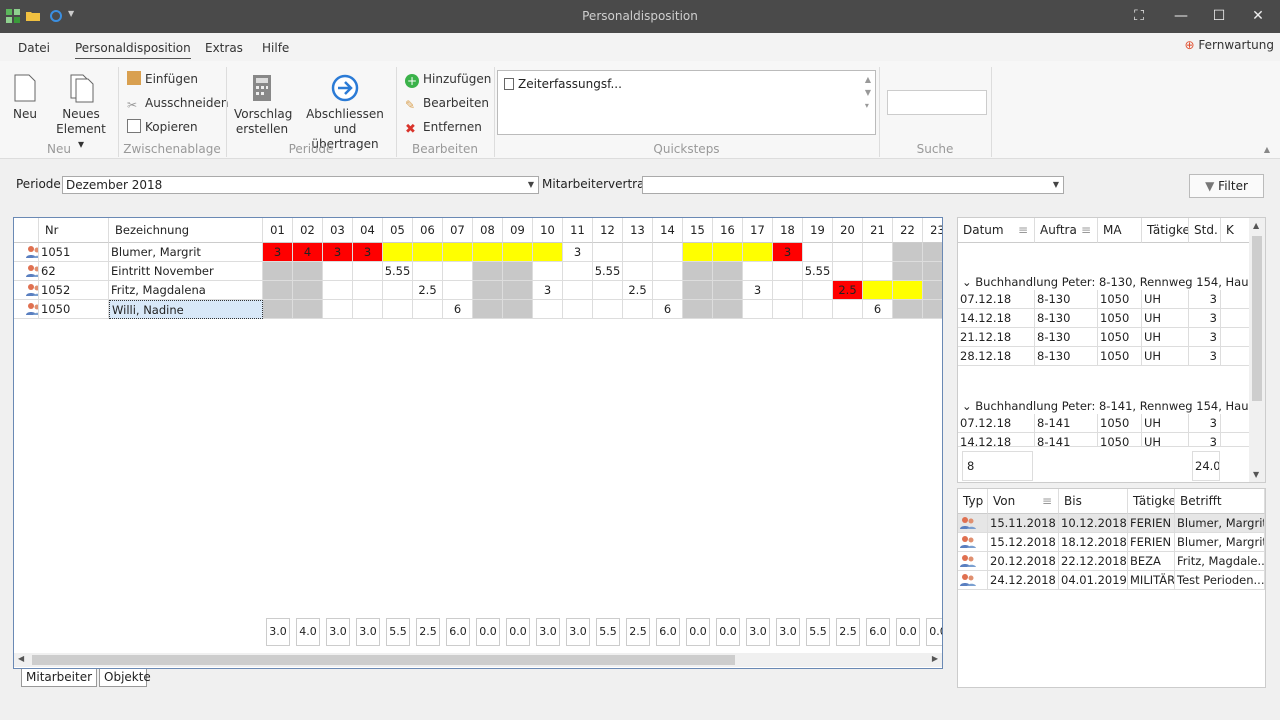 The width and height of the screenshot is (1280, 720). Describe the element at coordinates (1023, 542) in the screenshot. I see `abwesenheit-cell: 15.12.2018` at that location.